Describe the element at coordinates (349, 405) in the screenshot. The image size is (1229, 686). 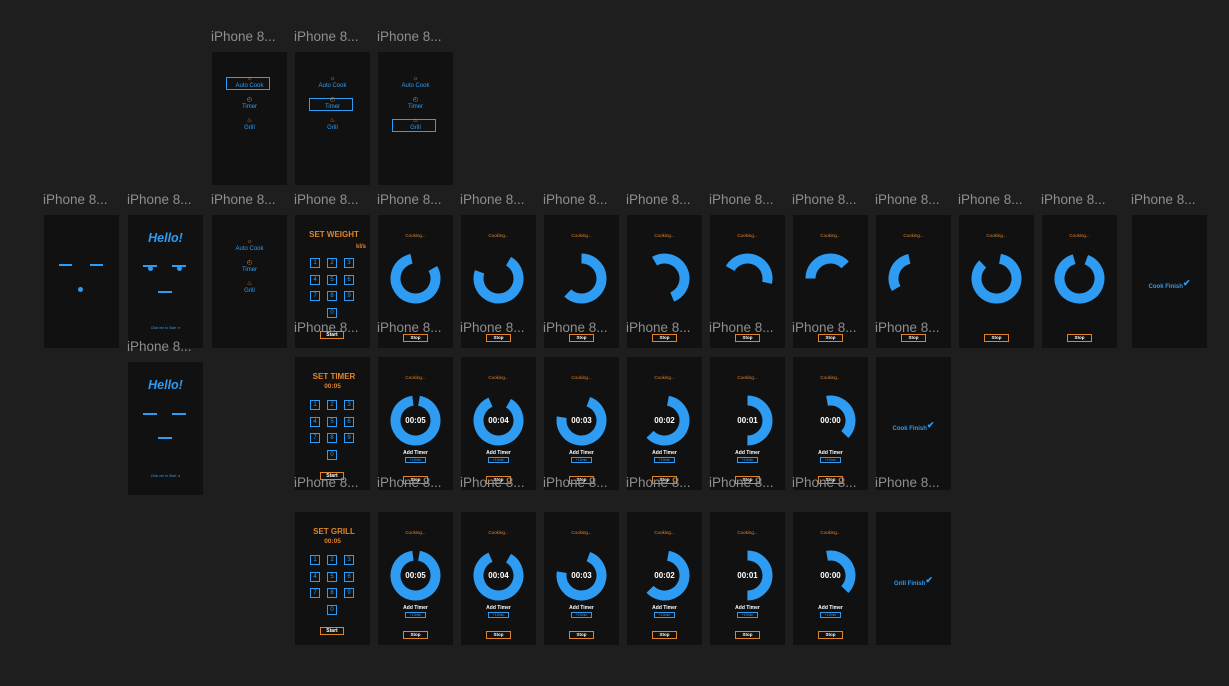
I see `keypad-key: 3` at that location.